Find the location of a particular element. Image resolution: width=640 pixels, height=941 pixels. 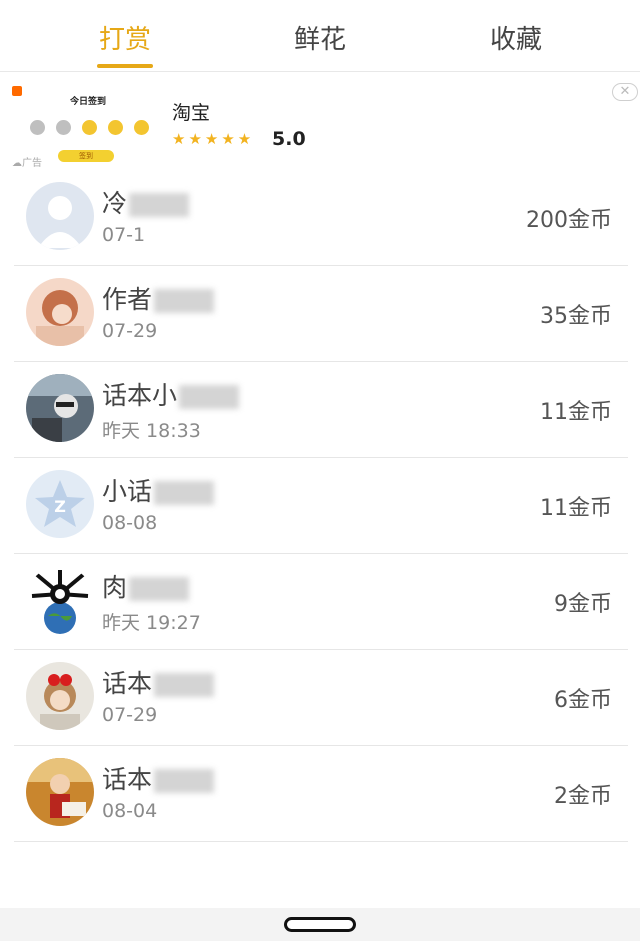

list-item: 肉 昨天 19:27 9金币 is located at coordinates (320, 602).